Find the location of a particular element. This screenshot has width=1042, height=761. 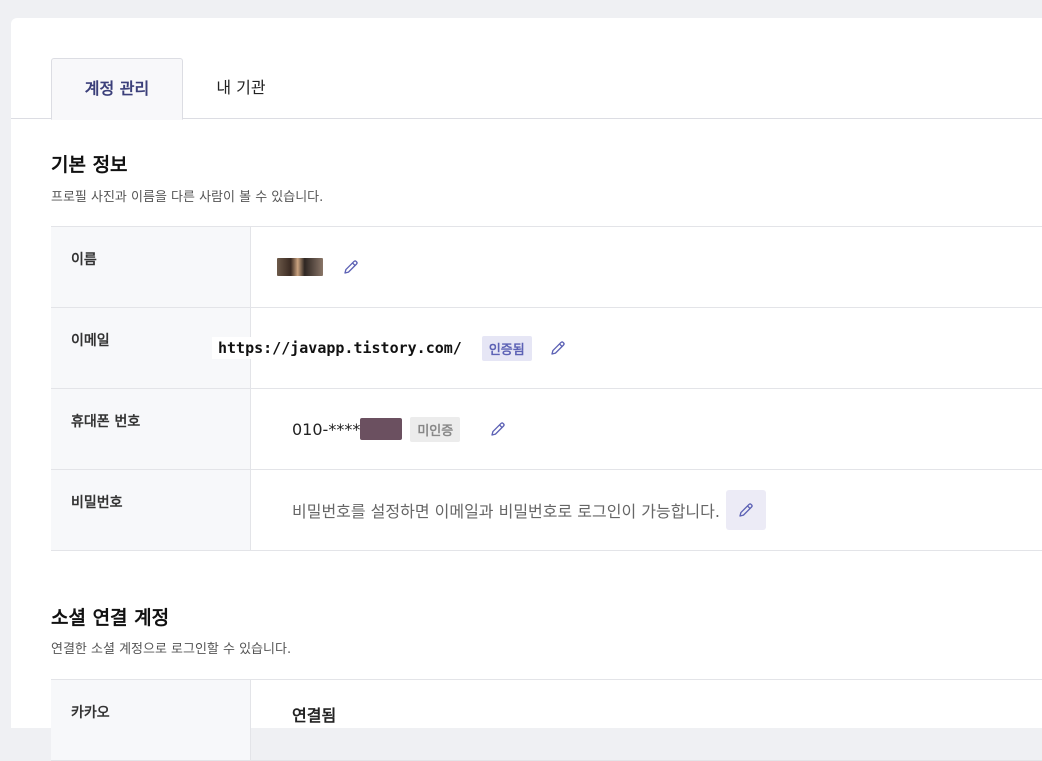

name-label: 이름 is located at coordinates (151, 267).